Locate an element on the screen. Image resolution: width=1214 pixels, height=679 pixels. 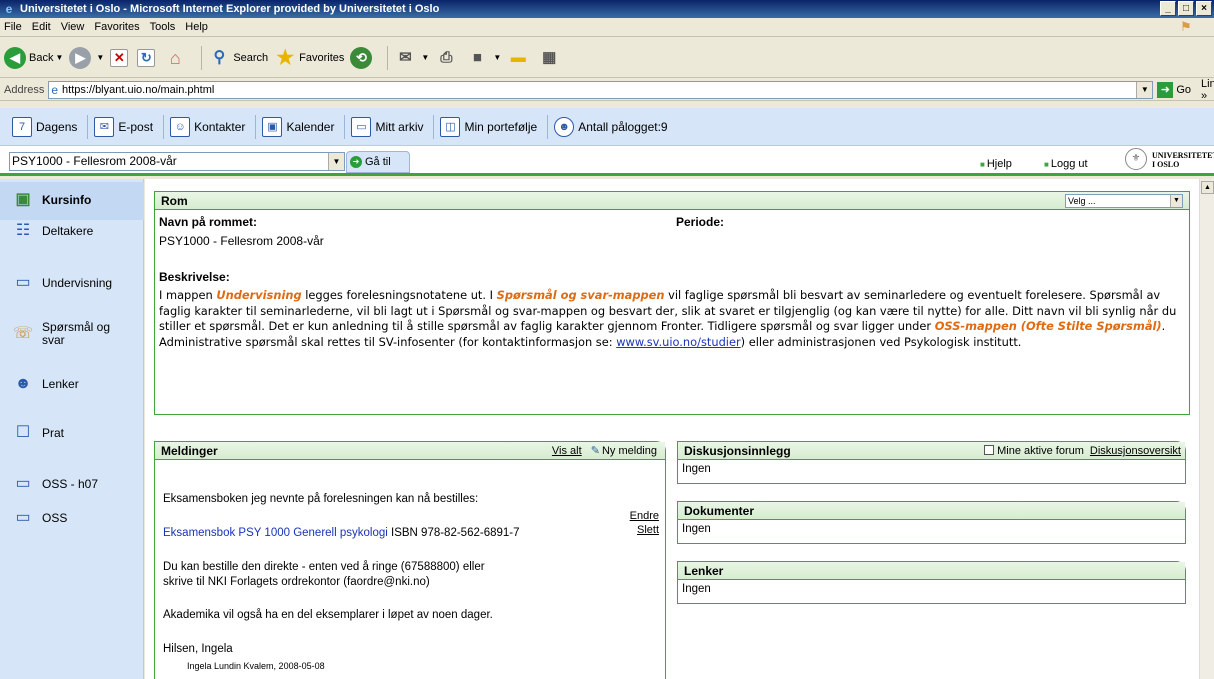
nav-label: Min portefølje is located at coordinates (501, 126).